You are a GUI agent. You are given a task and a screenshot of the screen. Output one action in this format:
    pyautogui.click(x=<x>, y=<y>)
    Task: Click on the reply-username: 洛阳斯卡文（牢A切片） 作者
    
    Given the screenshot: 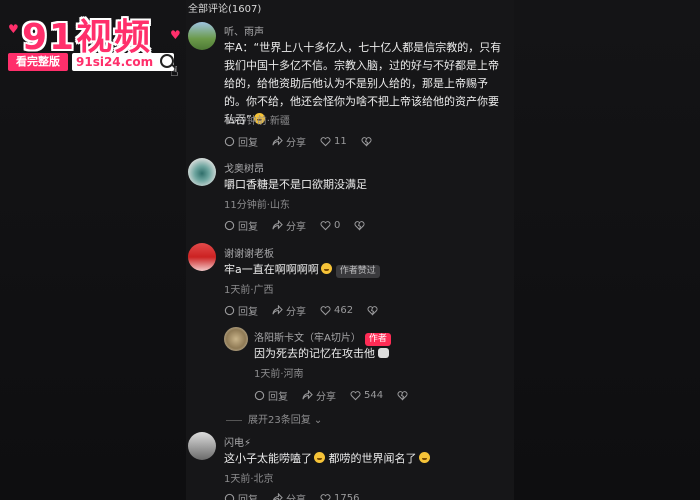 What is the action you would take?
    pyautogui.click(x=322, y=337)
    